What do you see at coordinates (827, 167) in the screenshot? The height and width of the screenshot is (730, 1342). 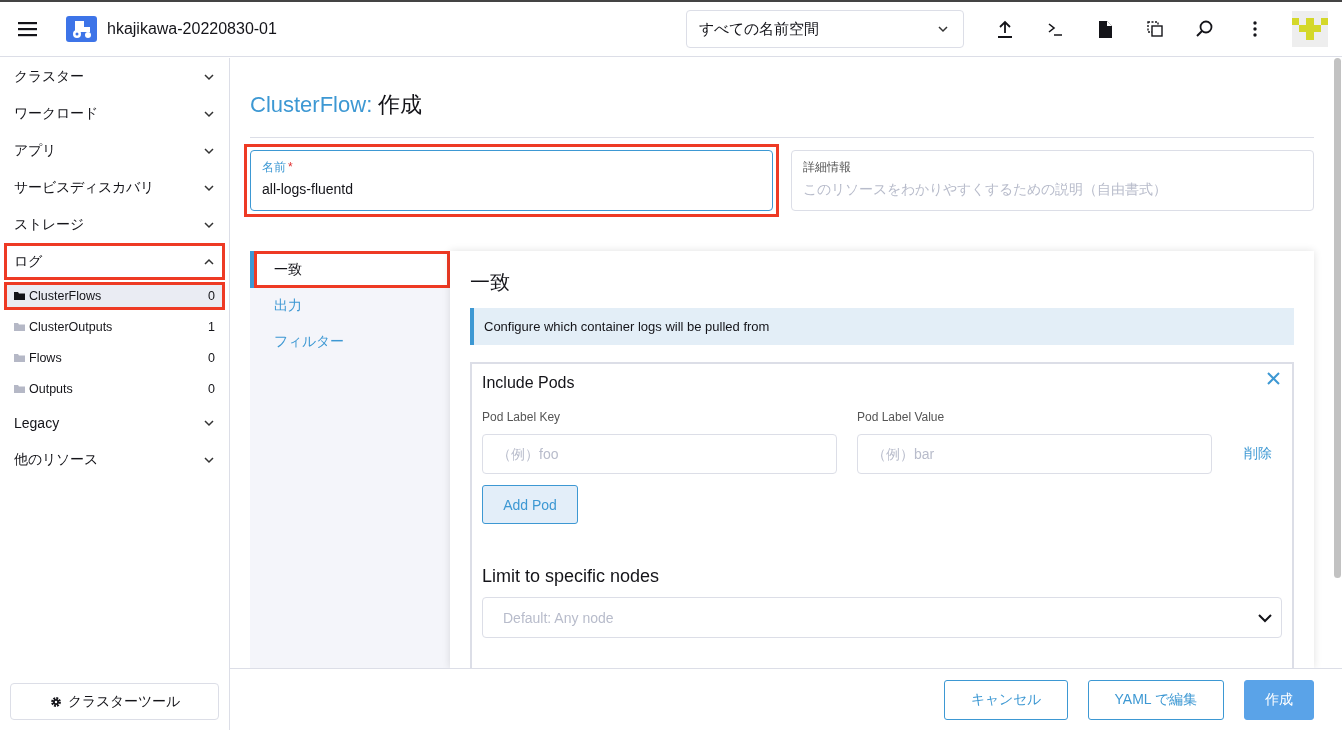 I see `field-label: 詳細情報` at bounding box center [827, 167].